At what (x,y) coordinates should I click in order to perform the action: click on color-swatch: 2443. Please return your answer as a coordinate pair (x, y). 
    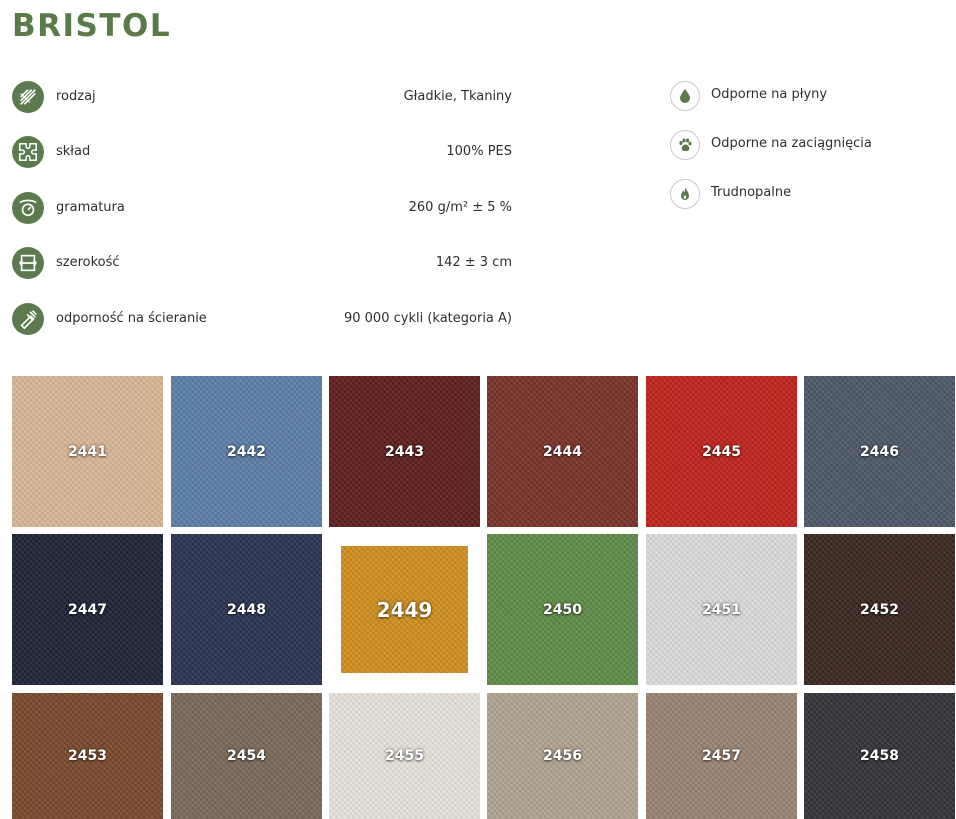
    Looking at the image, I should click on (404, 451).